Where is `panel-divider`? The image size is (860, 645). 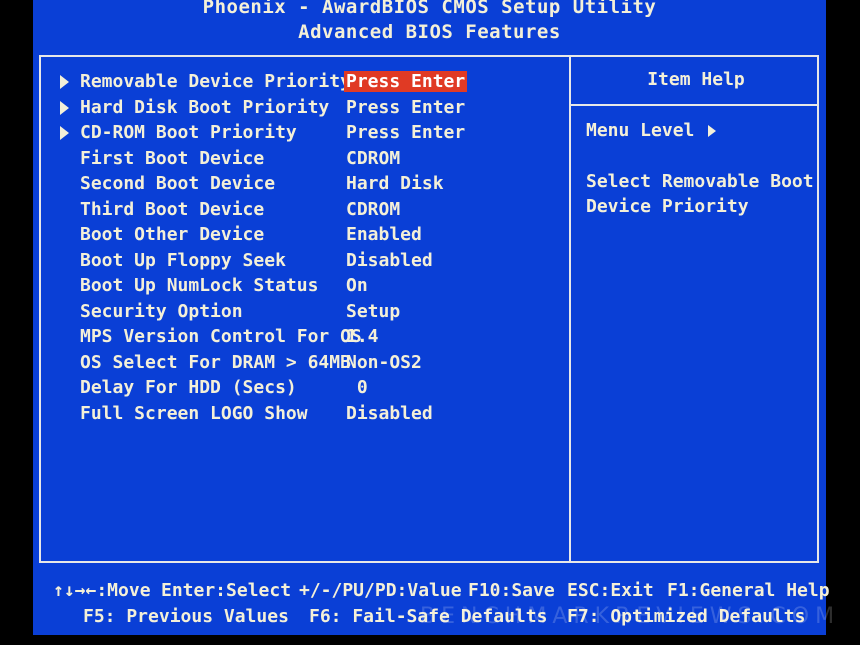
panel-divider is located at coordinates (570, 309).